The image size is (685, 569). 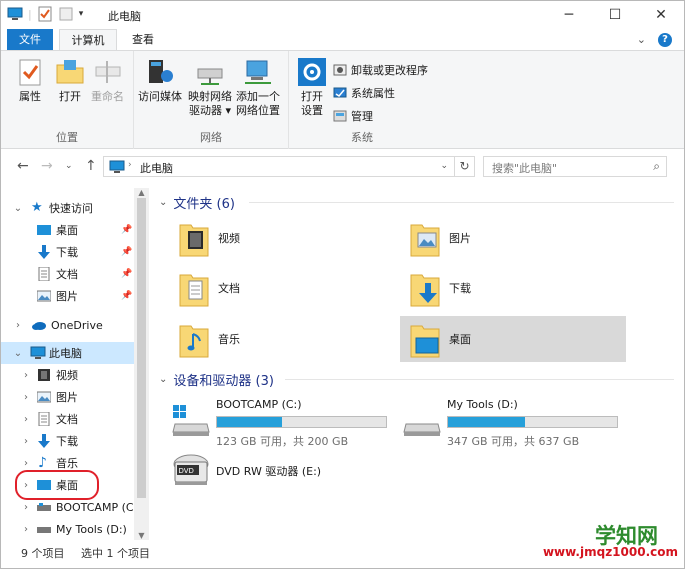 I want to click on address-bar: › 此电脑 ⌄, so click(x=279, y=166).